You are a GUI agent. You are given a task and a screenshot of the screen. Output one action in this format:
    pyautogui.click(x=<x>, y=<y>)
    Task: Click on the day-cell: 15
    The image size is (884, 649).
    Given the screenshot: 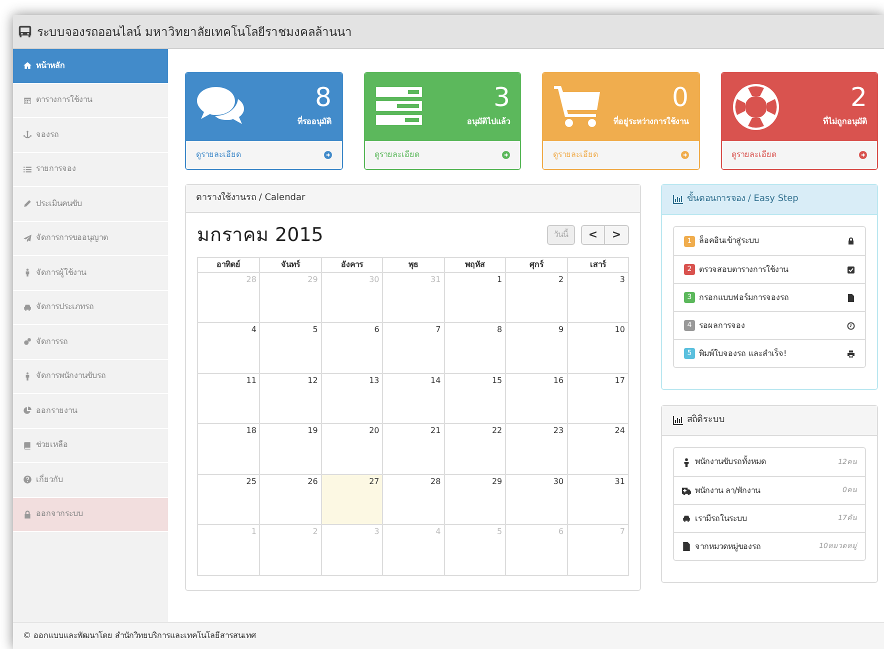 What is the action you would take?
    pyautogui.click(x=475, y=398)
    